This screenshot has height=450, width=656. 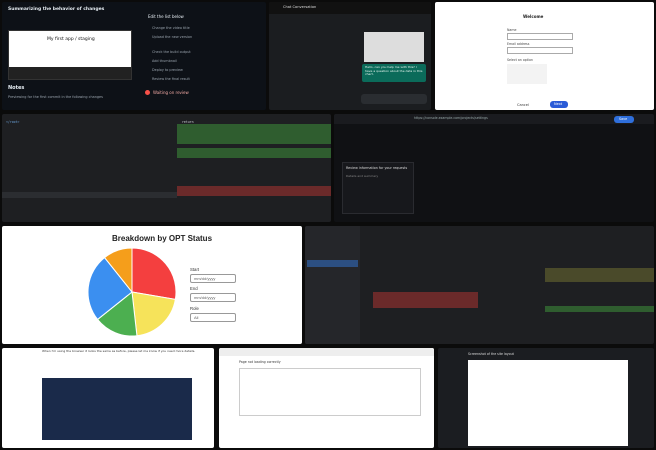 I want to click on end-date-input: mm/dd/yyyy, so click(x=213, y=297).